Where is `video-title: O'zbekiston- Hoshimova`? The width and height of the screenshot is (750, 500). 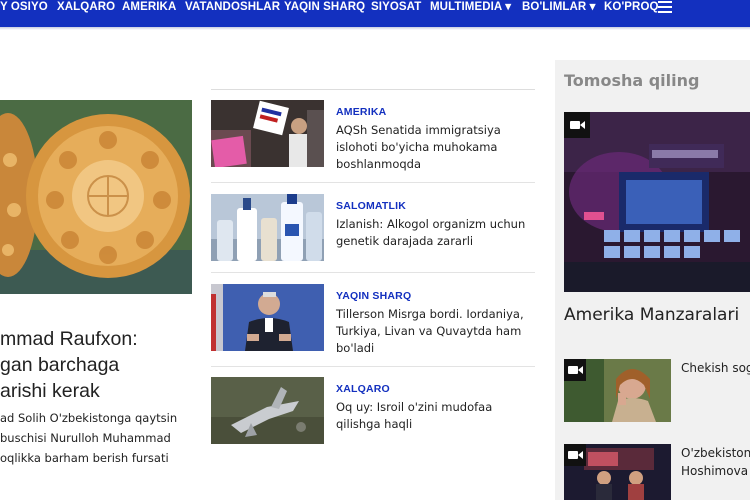
video-title: O'zbekiston- Hoshimova is located at coordinates (715, 462).